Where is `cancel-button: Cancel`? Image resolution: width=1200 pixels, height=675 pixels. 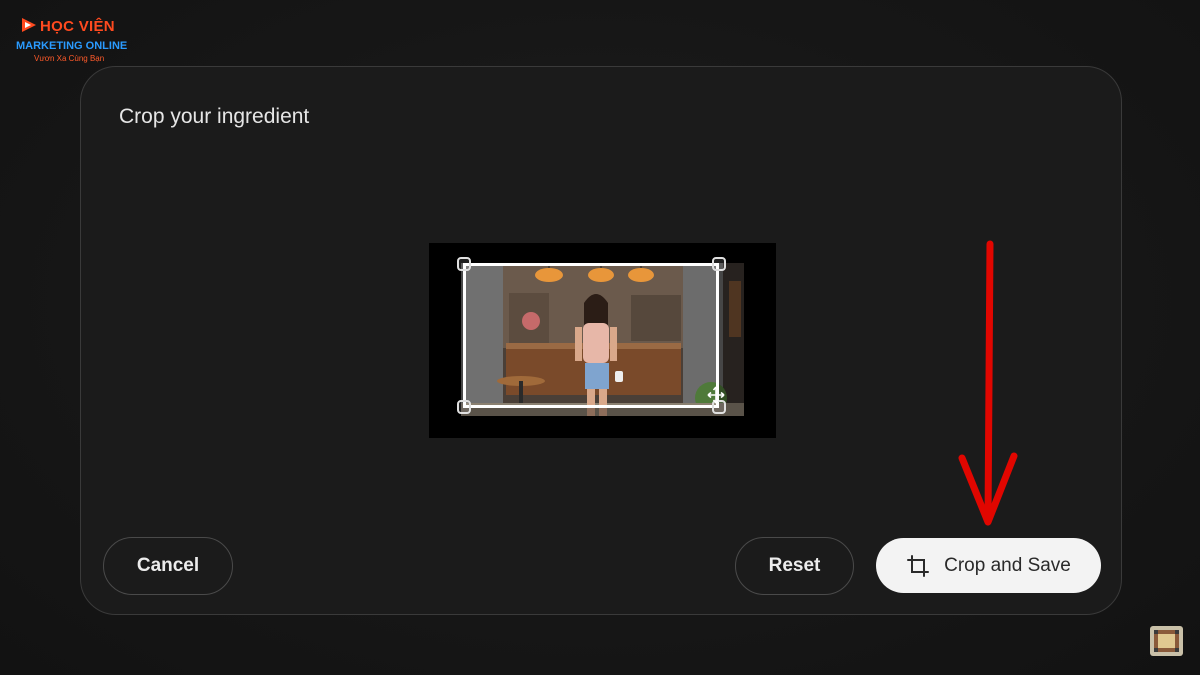
cancel-button: Cancel is located at coordinates (168, 566).